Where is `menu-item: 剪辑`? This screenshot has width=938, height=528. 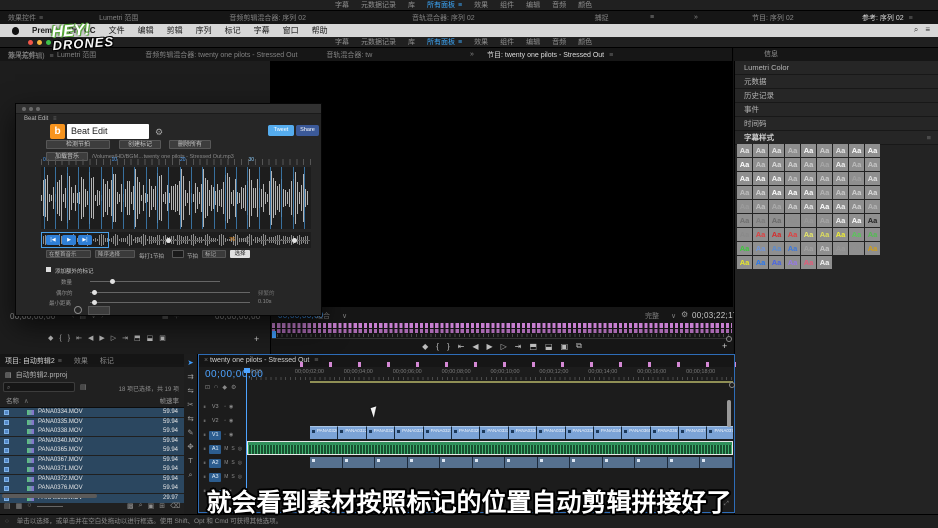
menu-item: 剪辑 is located at coordinates (175, 30).